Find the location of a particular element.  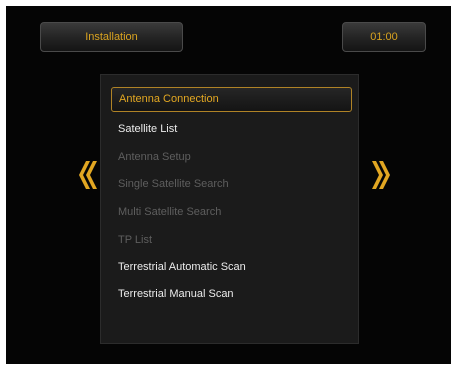

menu-item-label: Satellite List is located at coordinates (148, 129).